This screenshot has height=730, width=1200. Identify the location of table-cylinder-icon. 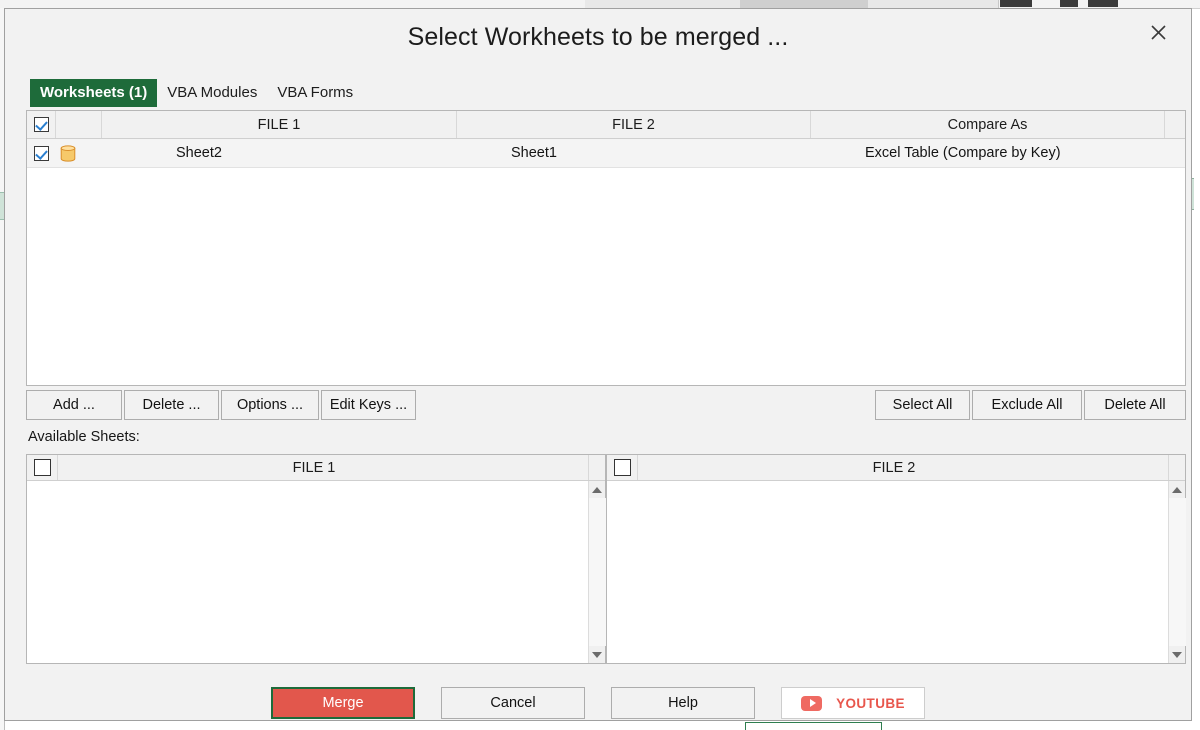
(68, 153).